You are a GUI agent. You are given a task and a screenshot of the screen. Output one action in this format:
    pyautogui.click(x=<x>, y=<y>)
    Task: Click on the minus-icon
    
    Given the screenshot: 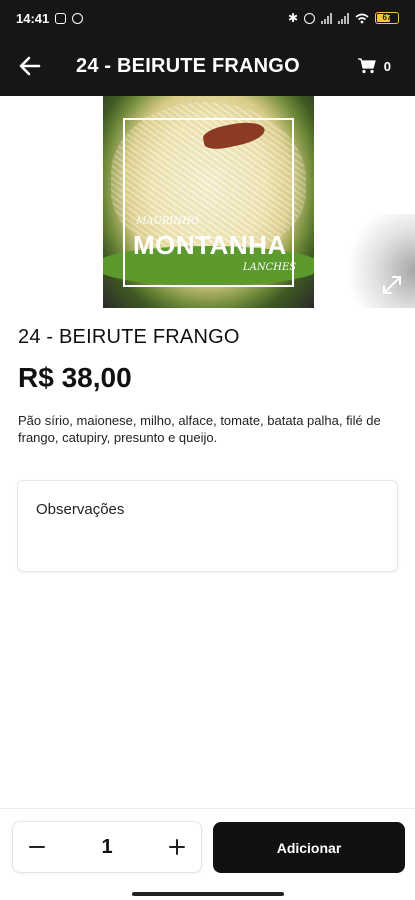 What is the action you would take?
    pyautogui.click(x=37, y=847)
    